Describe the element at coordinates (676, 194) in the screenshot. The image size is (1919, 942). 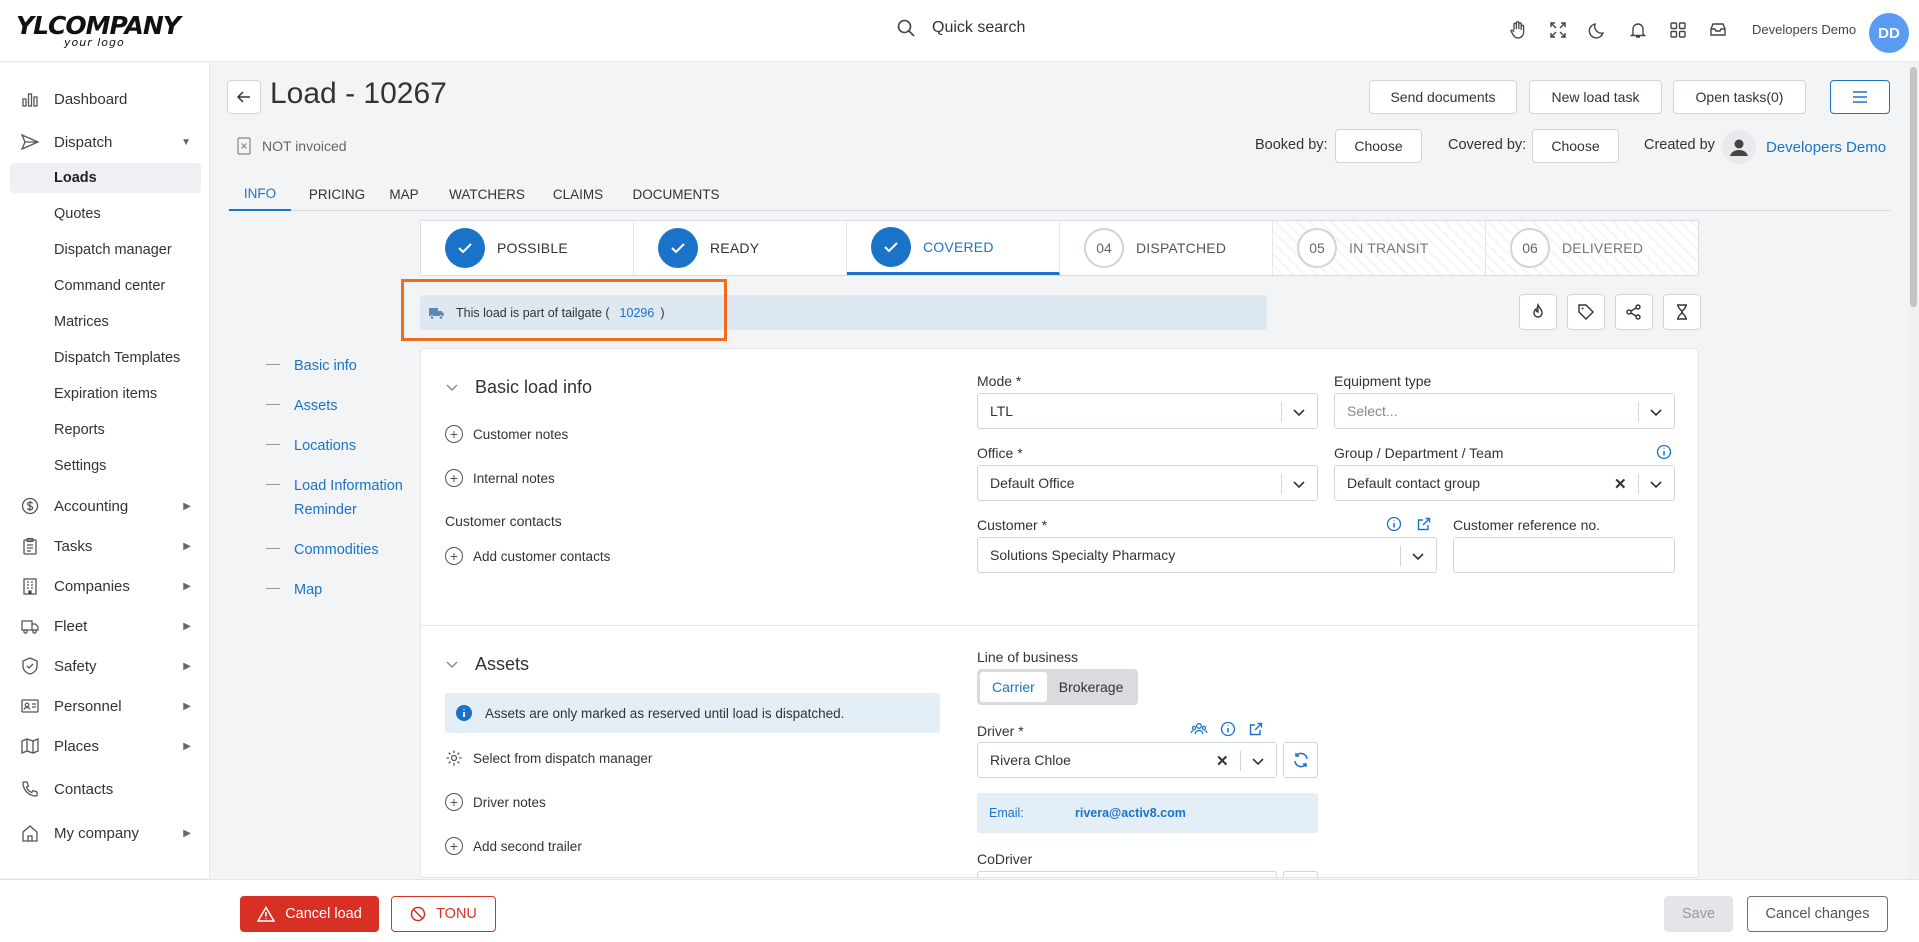
I see `tab-documents: DOCUMENTS` at that location.